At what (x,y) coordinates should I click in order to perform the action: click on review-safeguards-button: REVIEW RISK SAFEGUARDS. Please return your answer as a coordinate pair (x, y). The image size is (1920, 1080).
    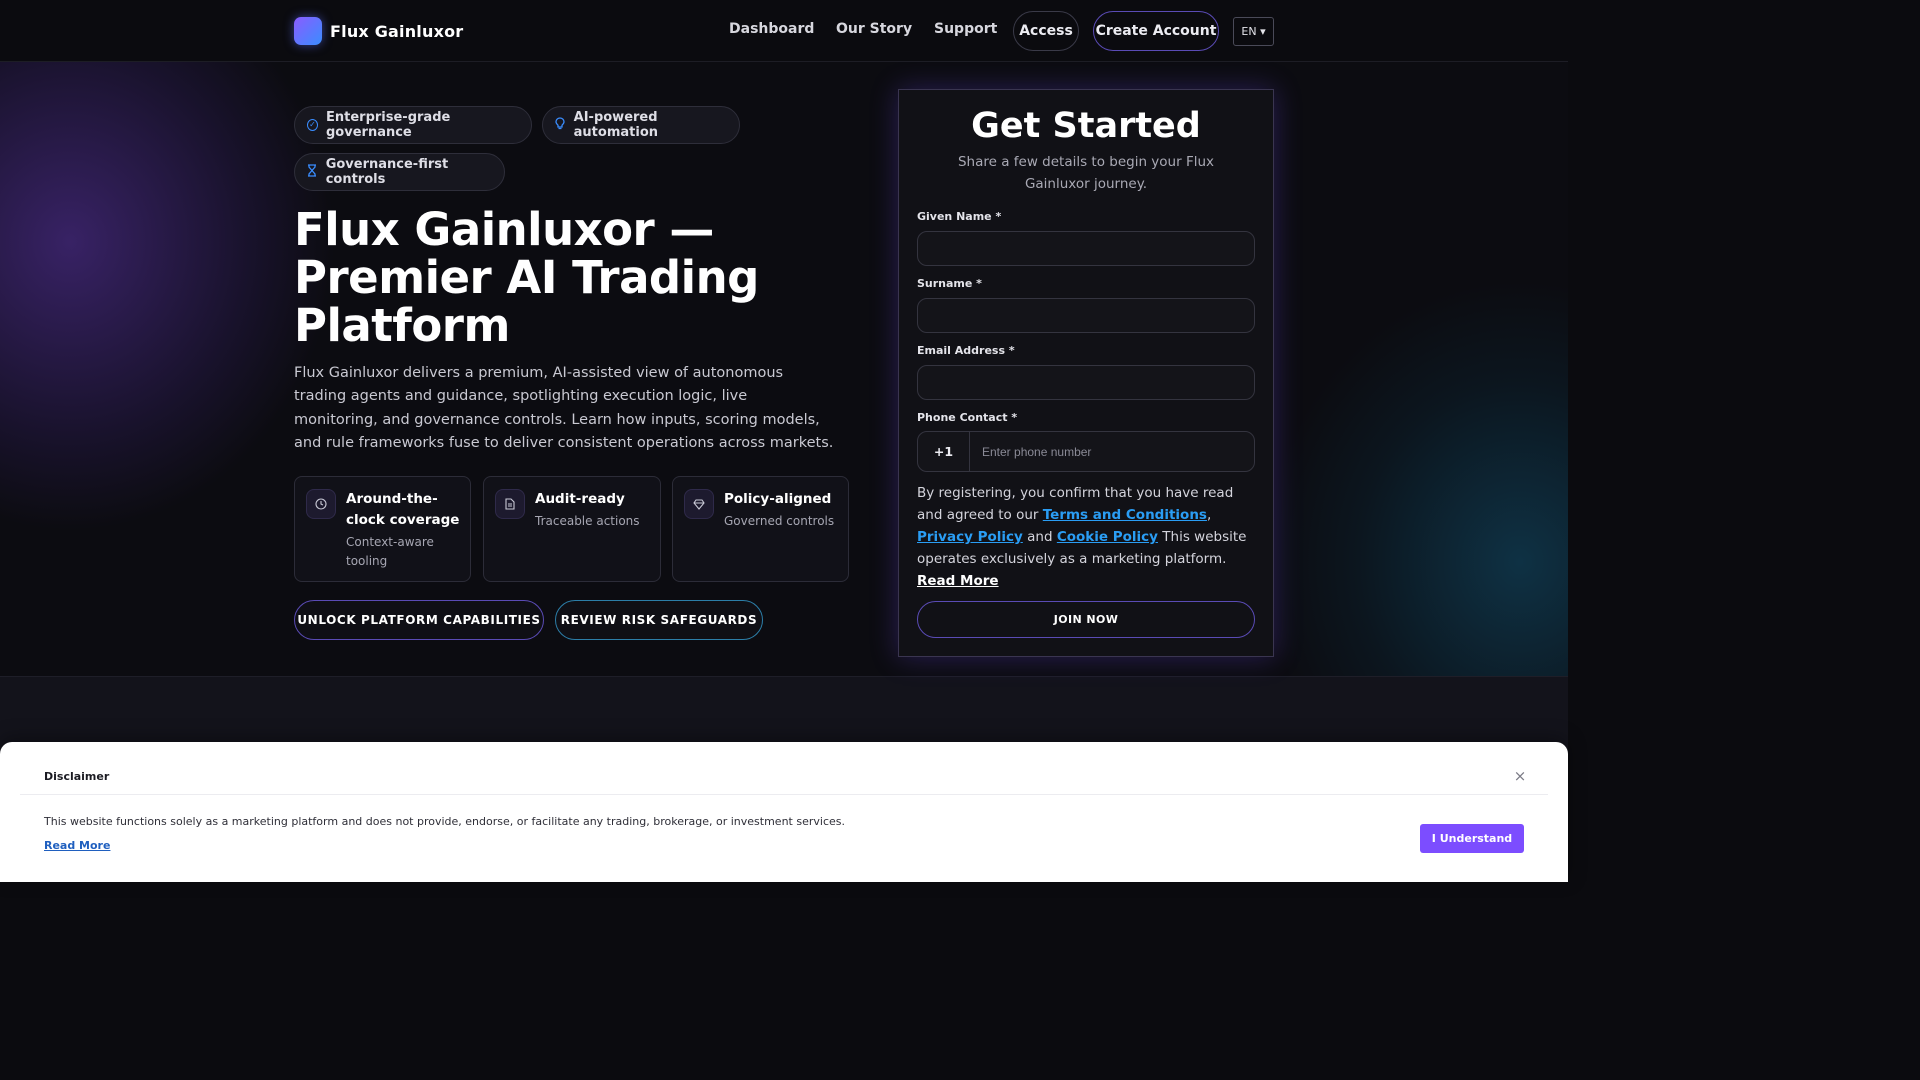
    Looking at the image, I should click on (659, 620).